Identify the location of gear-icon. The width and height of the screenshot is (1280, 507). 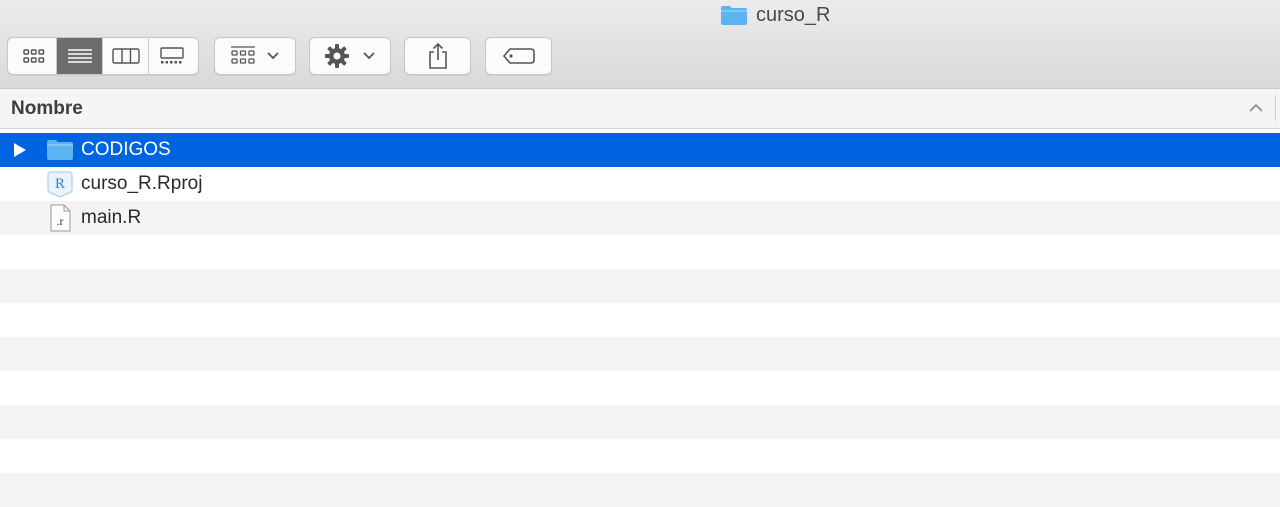
(337, 56).